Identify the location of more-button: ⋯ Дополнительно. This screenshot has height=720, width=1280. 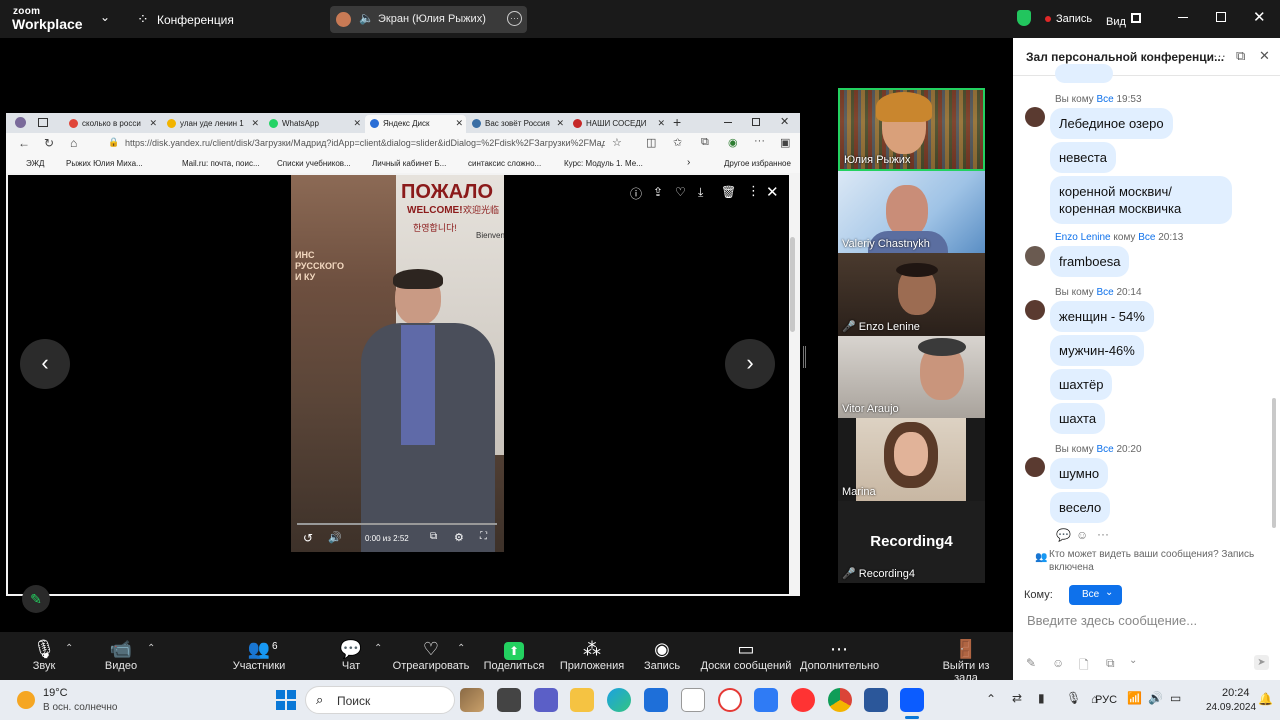
(839, 656).